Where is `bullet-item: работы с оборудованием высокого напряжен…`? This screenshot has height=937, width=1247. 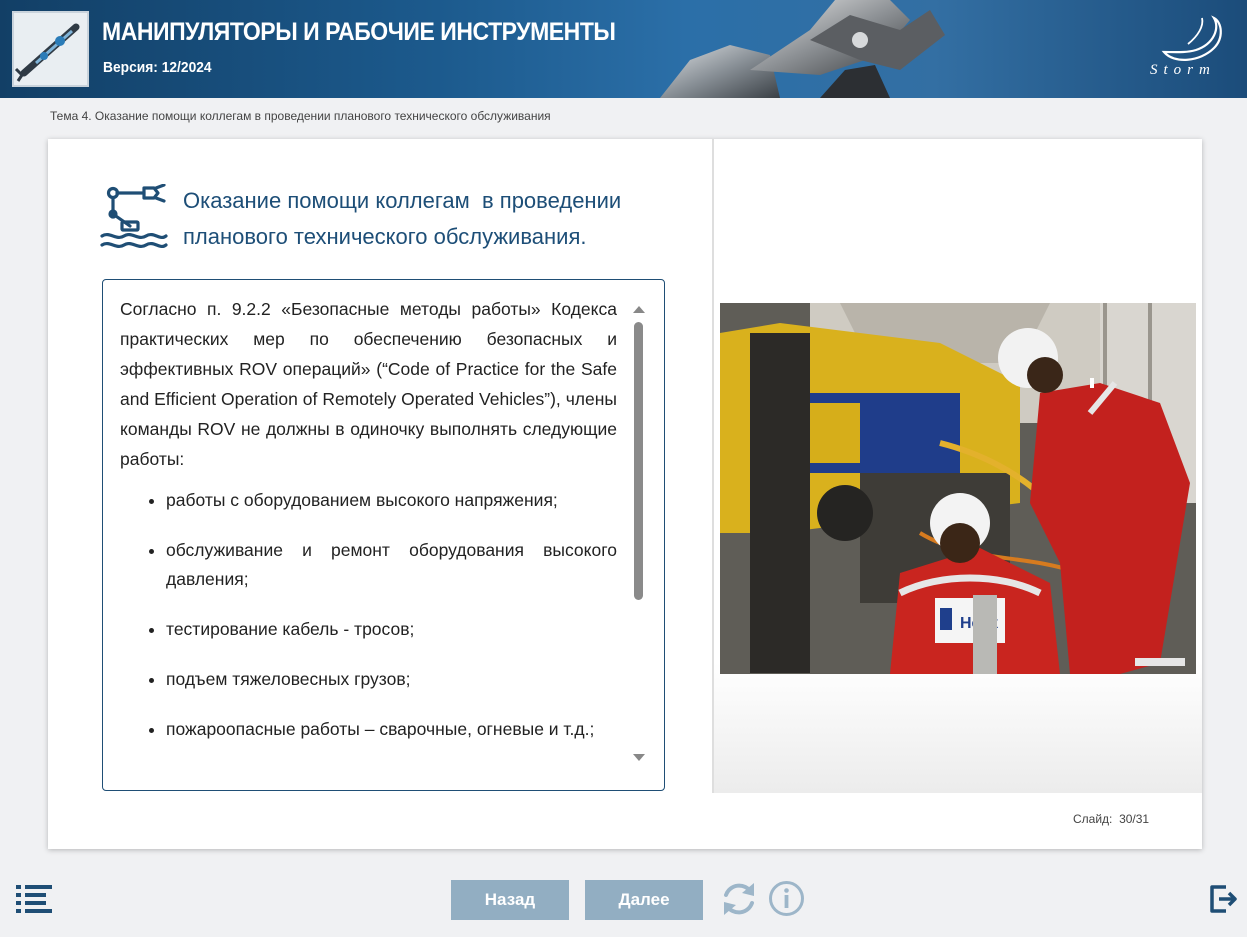
bullet-item: работы с оборудованием высокого напряжен… is located at coordinates (391, 500).